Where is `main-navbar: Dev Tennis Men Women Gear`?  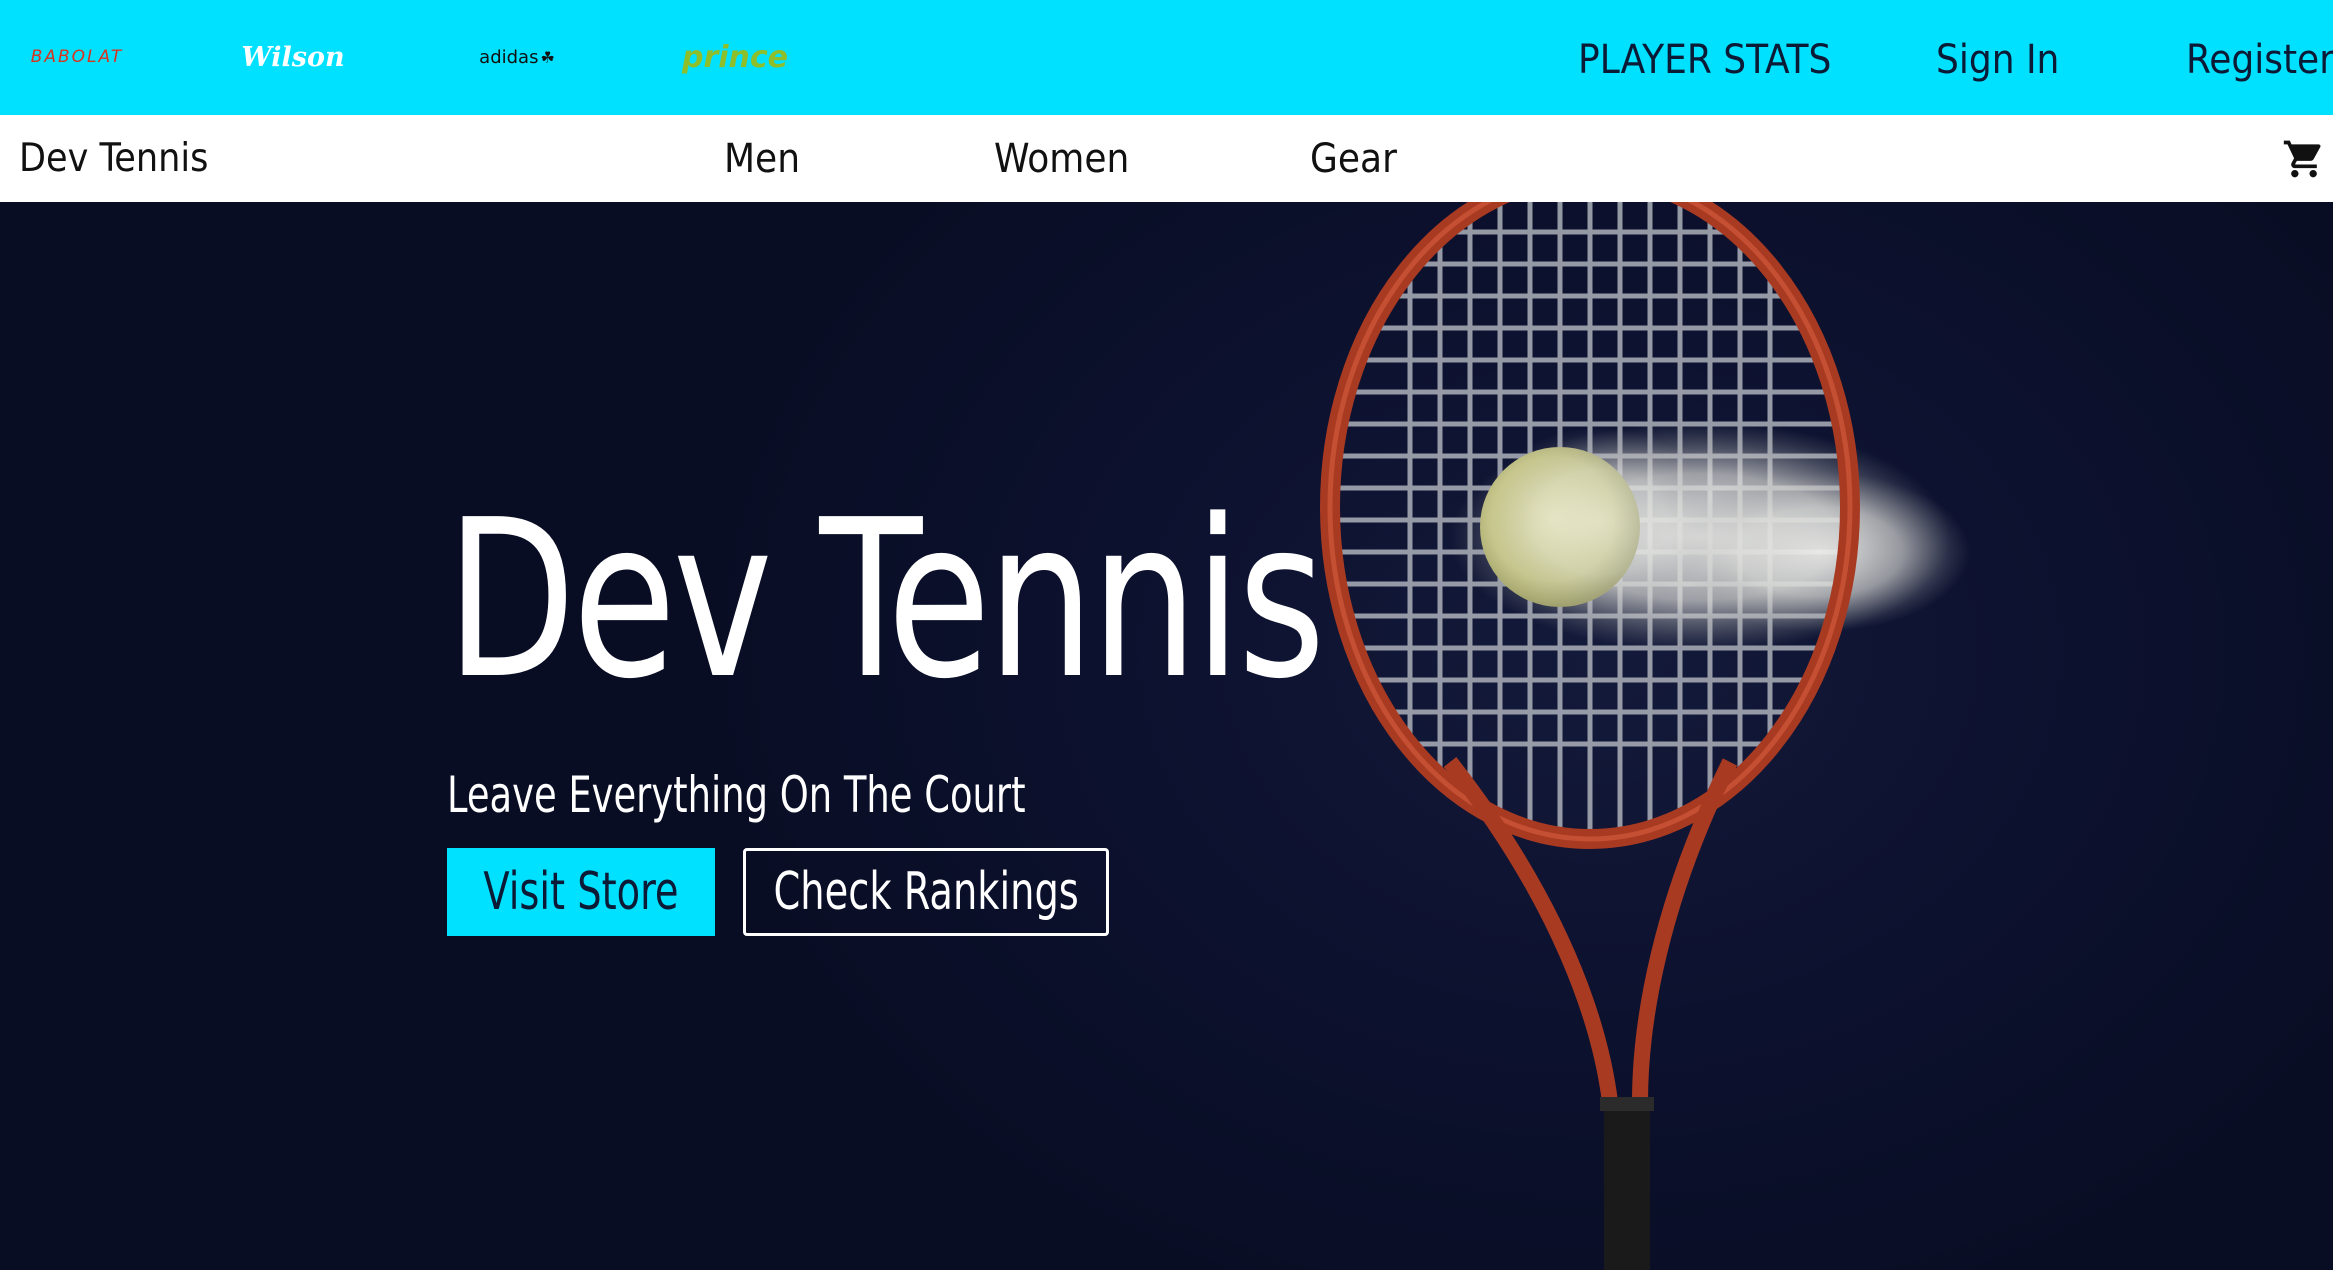 main-navbar: Dev Tennis Men Women Gear is located at coordinates (1166, 158).